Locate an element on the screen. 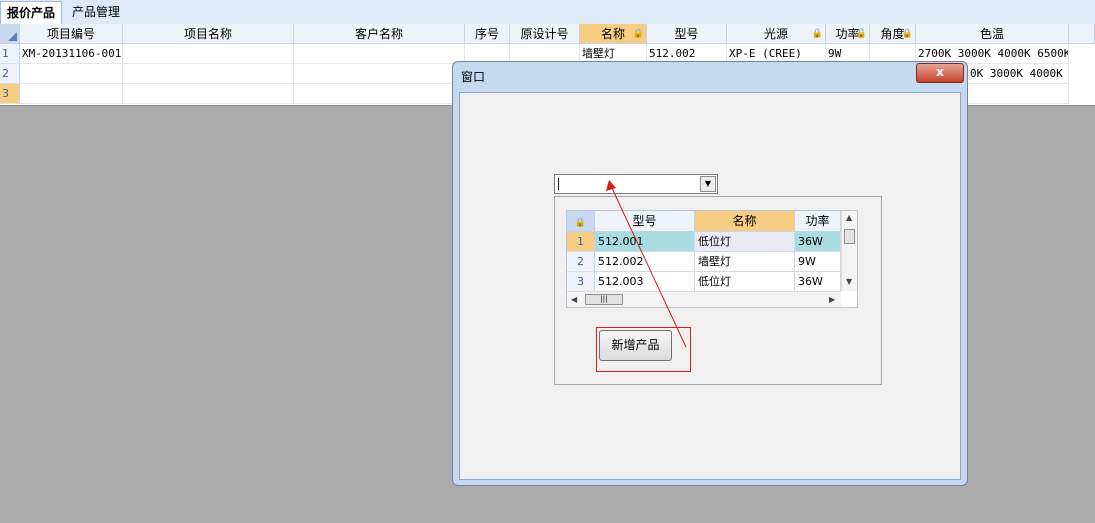  annotation-arrow-line is located at coordinates (648, 266).